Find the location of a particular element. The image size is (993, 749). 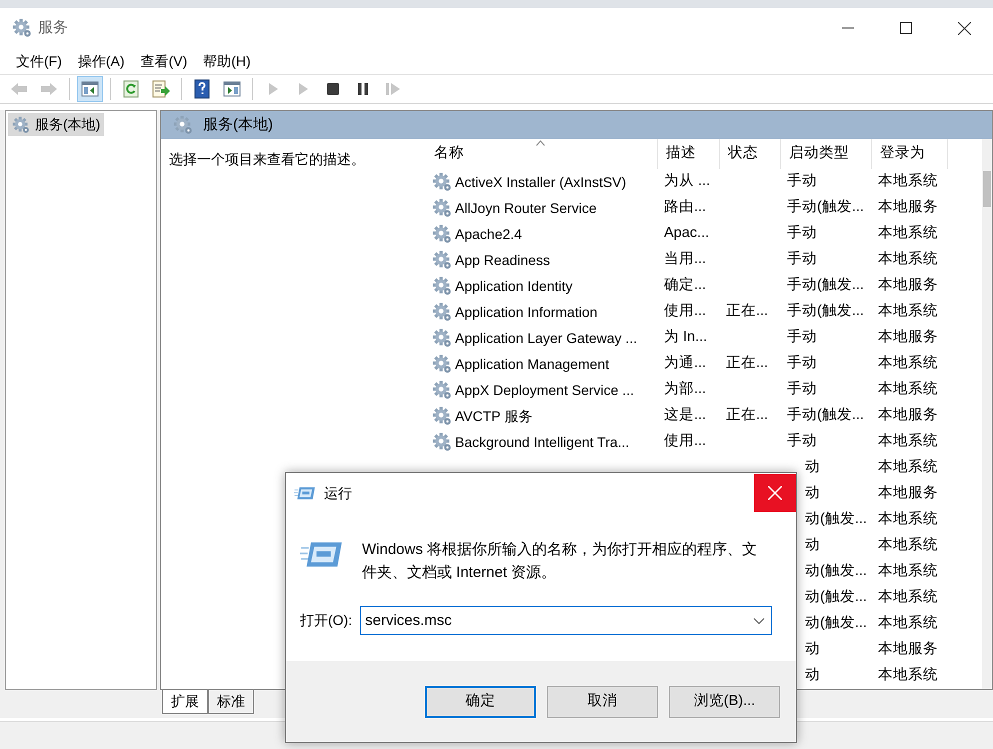

close-icon is located at coordinates (775, 493).